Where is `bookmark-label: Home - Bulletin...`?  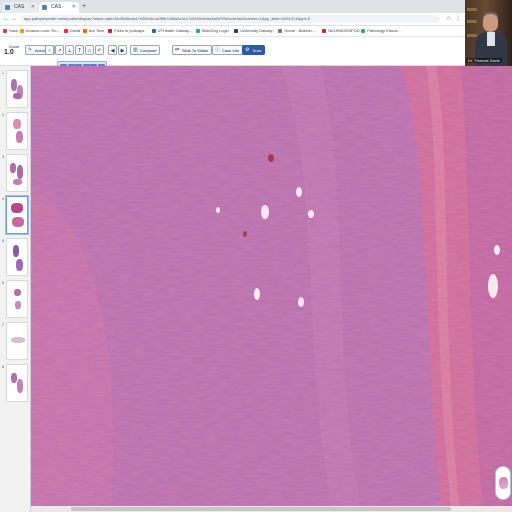 bookmark-label: Home - Bulletin... is located at coordinates (300, 30).